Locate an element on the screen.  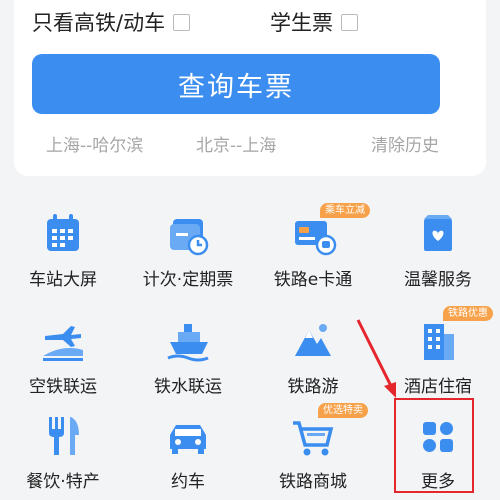
annotation-highlight-box is located at coordinates (434, 445).